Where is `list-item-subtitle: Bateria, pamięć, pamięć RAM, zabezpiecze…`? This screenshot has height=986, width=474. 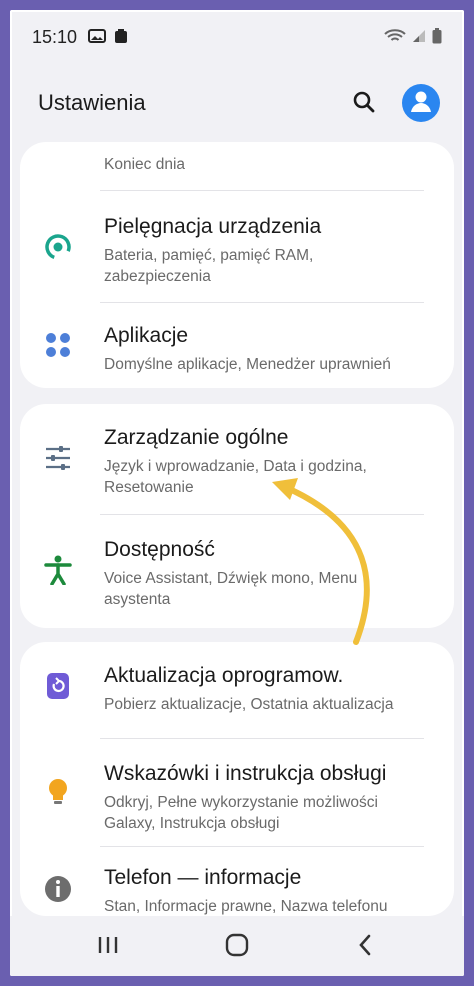 list-item-subtitle: Bateria, pamięć, pamięć RAM, zabezpiecze… is located at coordinates (209, 266).